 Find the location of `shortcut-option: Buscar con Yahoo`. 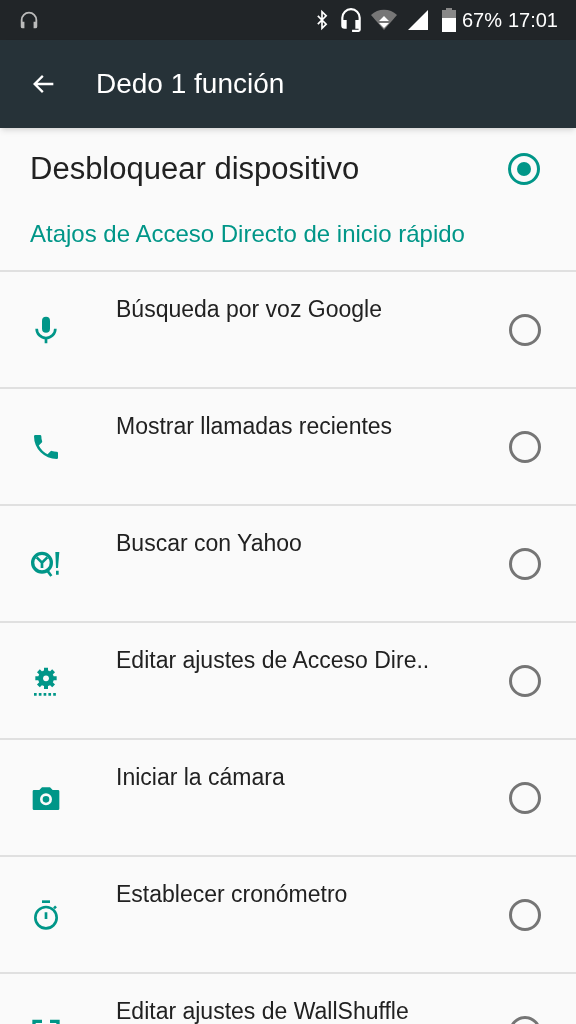

shortcut-option: Buscar con Yahoo is located at coordinates (288, 562).